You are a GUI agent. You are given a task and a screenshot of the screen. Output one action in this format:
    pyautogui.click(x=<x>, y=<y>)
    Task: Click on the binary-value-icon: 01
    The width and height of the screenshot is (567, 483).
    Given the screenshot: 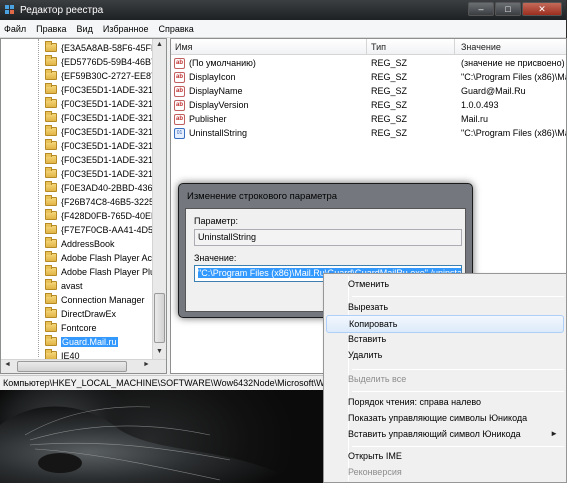 What is the action you would take?
    pyautogui.click(x=179, y=133)
    